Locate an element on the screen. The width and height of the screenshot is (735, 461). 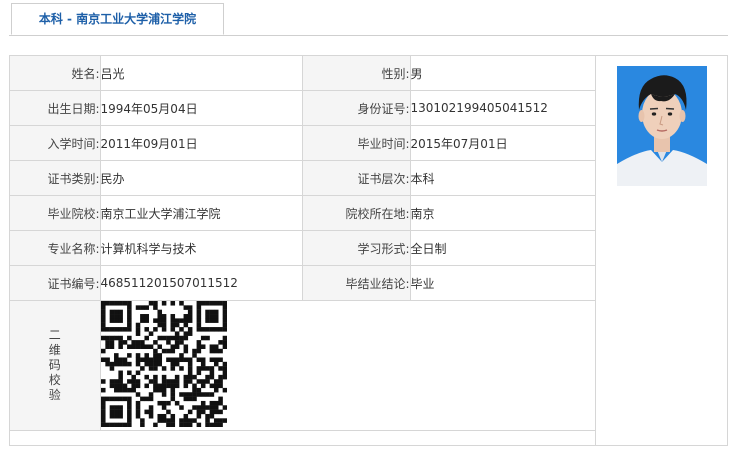
school-location-label: 院校所在地: is located at coordinates (356, 213).